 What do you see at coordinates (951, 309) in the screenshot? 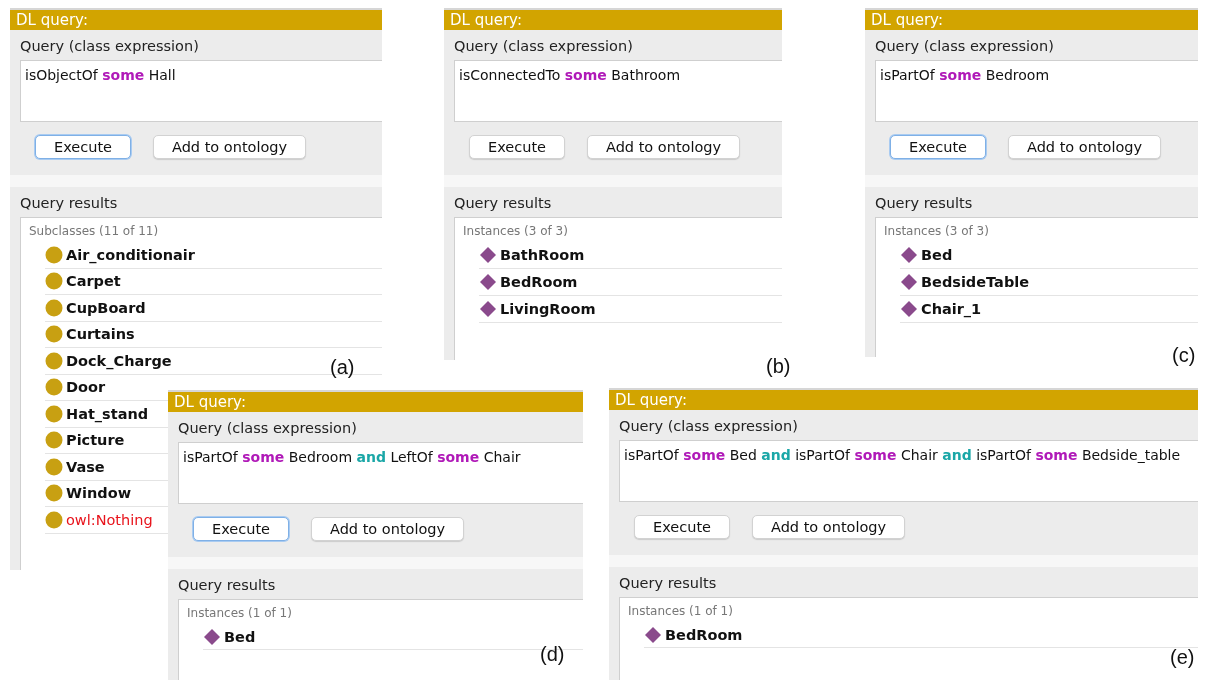
I see `result-item: Chair_1` at bounding box center [951, 309].